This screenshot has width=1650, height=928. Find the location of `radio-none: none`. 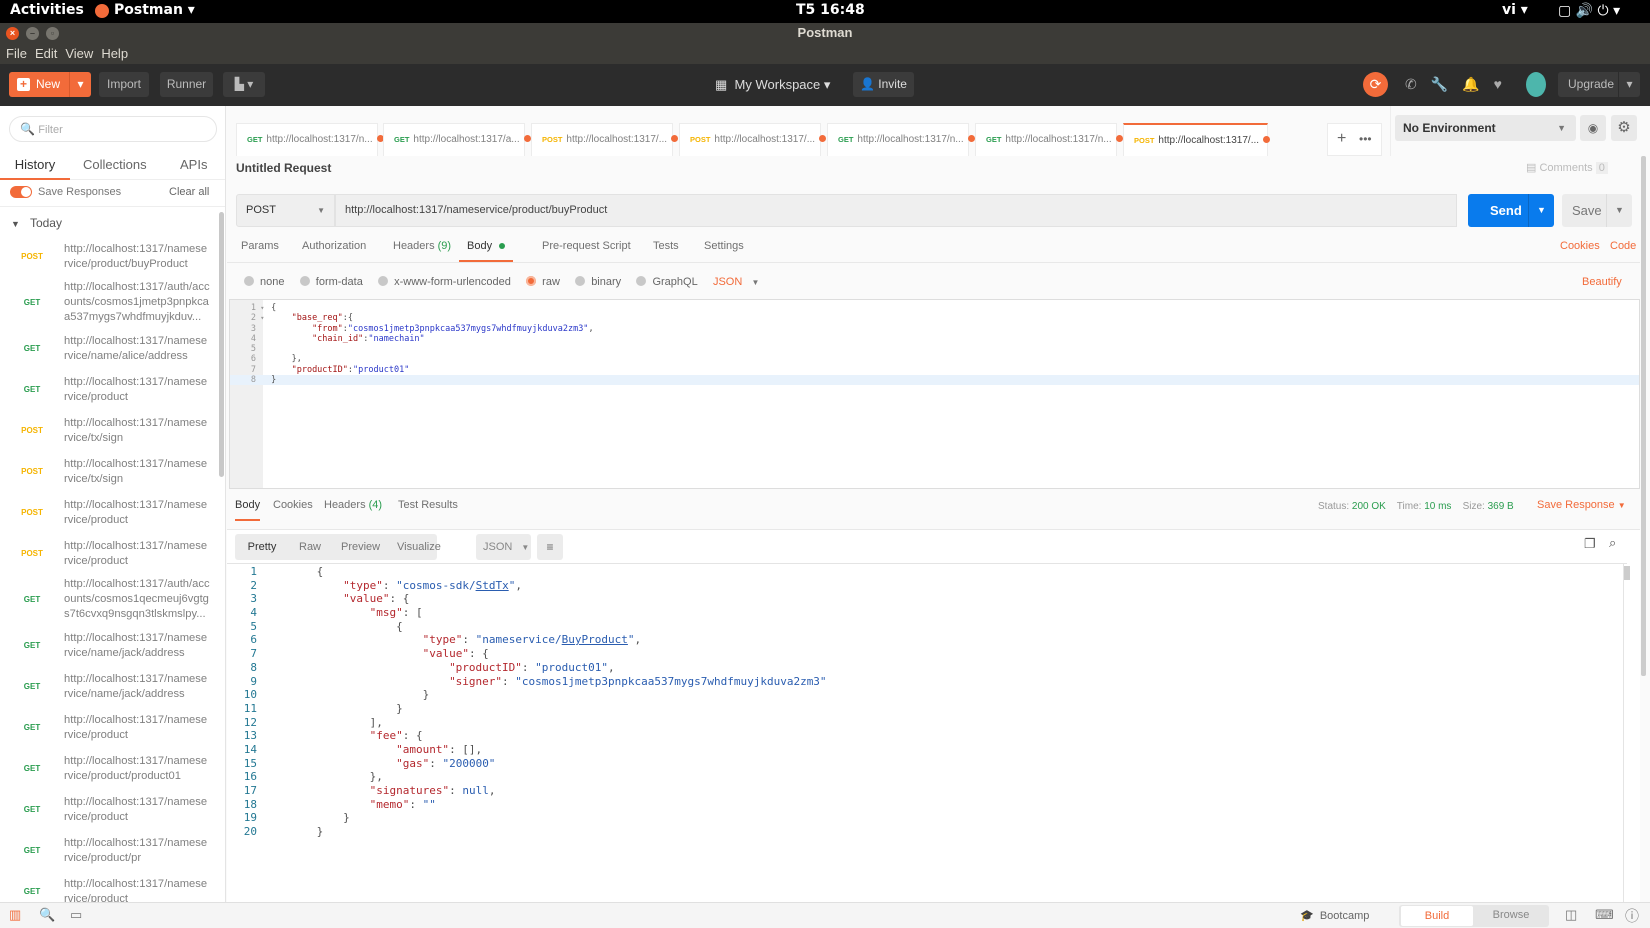

radio-none: none is located at coordinates (264, 282).